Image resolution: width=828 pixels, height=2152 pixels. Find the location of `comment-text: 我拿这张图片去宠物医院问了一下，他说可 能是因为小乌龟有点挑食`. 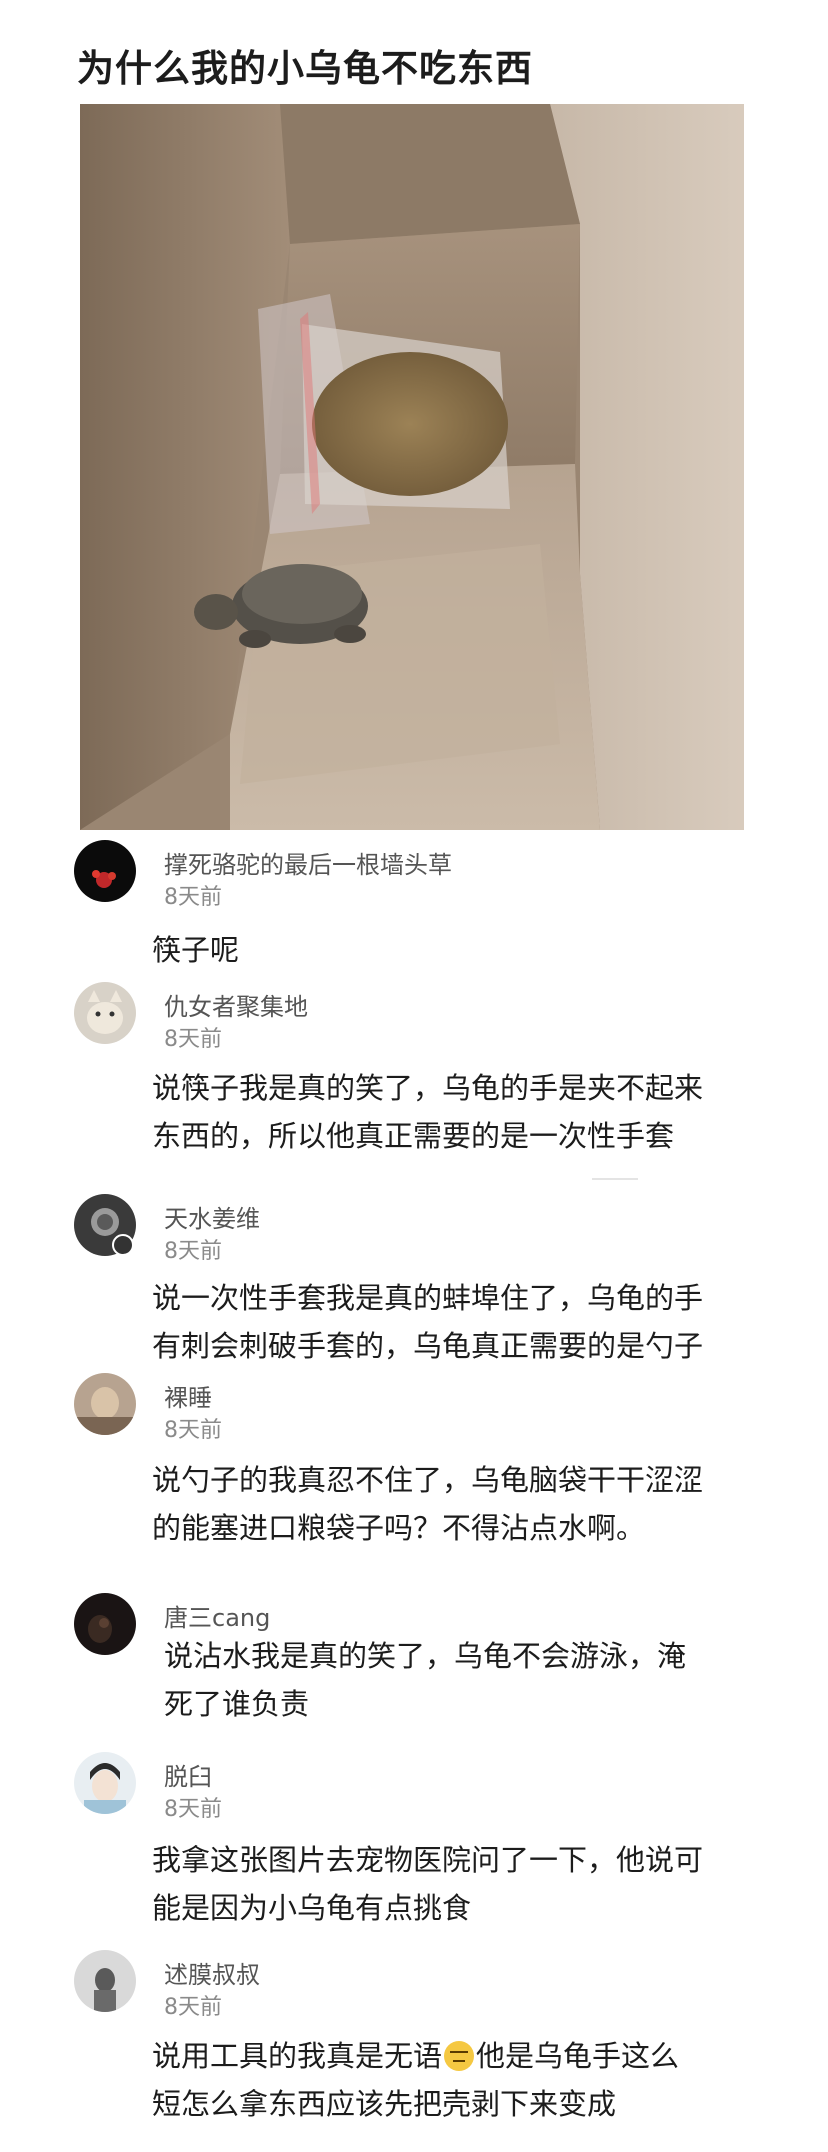

comment-text: 我拿这张图片去宠物医院问了一下，他说可 能是因为小乌龟有点挑食 is located at coordinates (472, 1884).